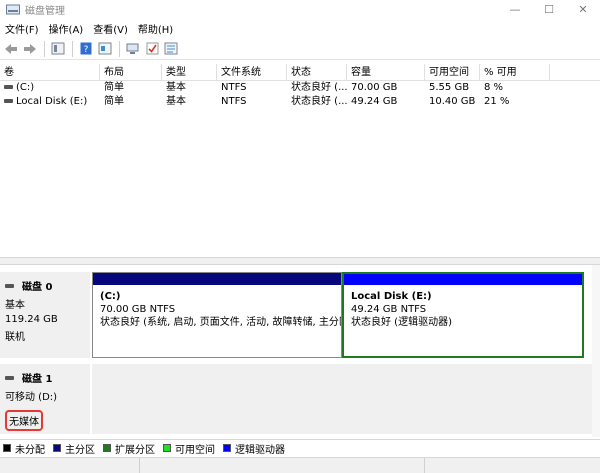 The width and height of the screenshot is (600, 473). I want to click on connect-icon, so click(133, 49).